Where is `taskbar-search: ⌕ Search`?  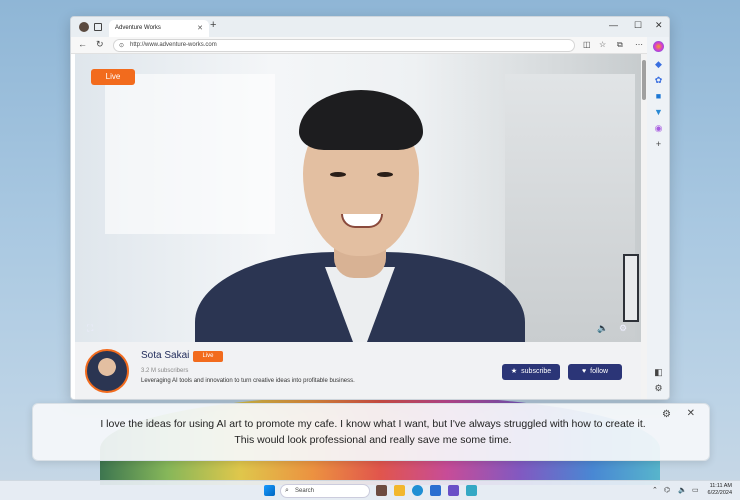 taskbar-search: ⌕ Search is located at coordinates (325, 491).